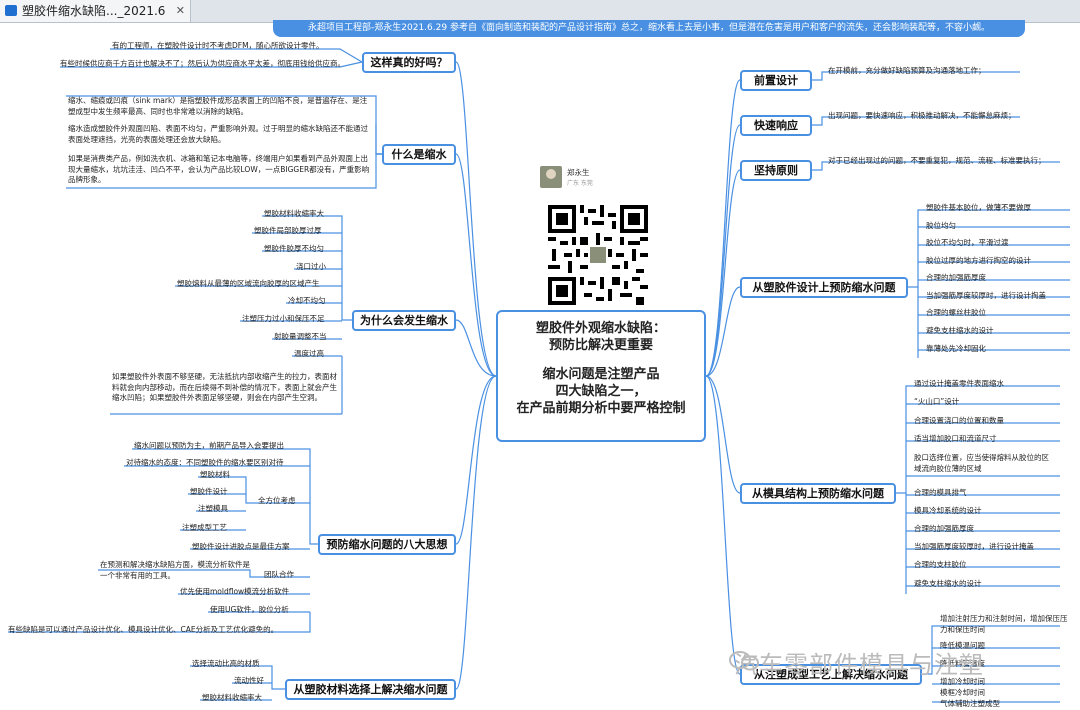 This screenshot has height=710, width=1080. I want to click on leaf-text: “火山口”设计, so click(936, 402).